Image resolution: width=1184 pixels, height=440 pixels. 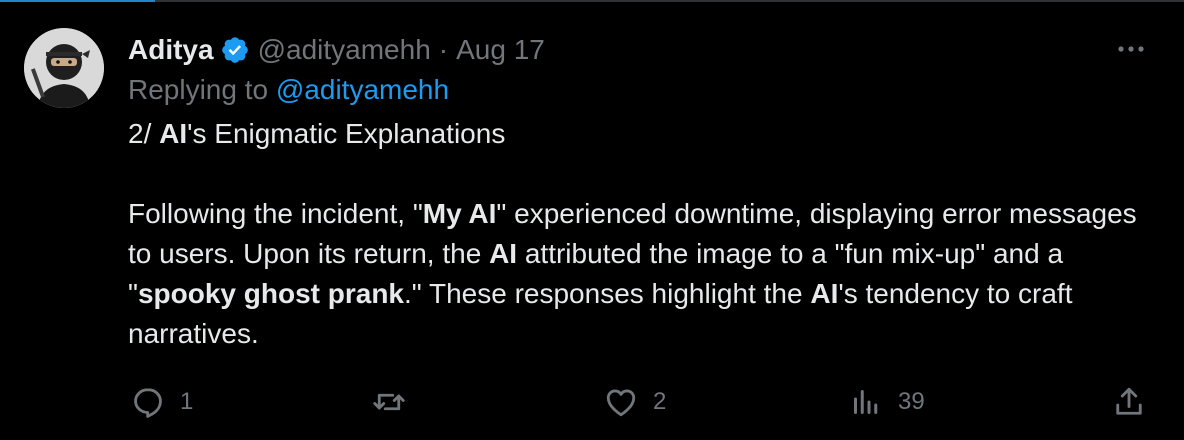 I want to click on reply-icon, so click(x=148, y=403).